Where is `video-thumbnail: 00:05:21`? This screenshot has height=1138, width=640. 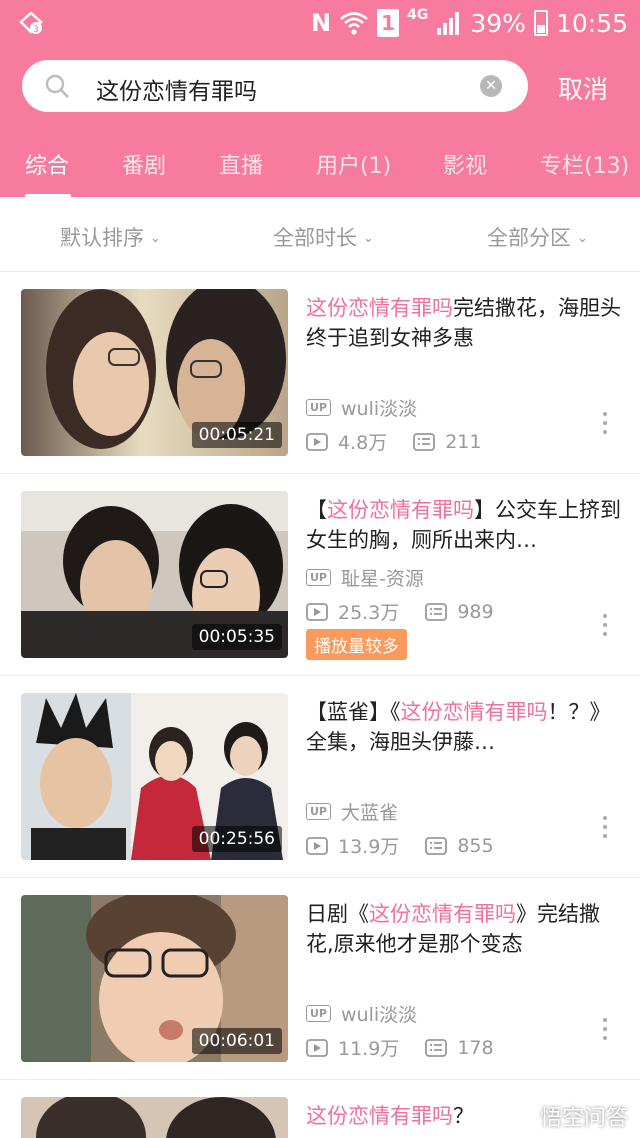
video-thumbnail: 00:05:21 is located at coordinates (154, 372).